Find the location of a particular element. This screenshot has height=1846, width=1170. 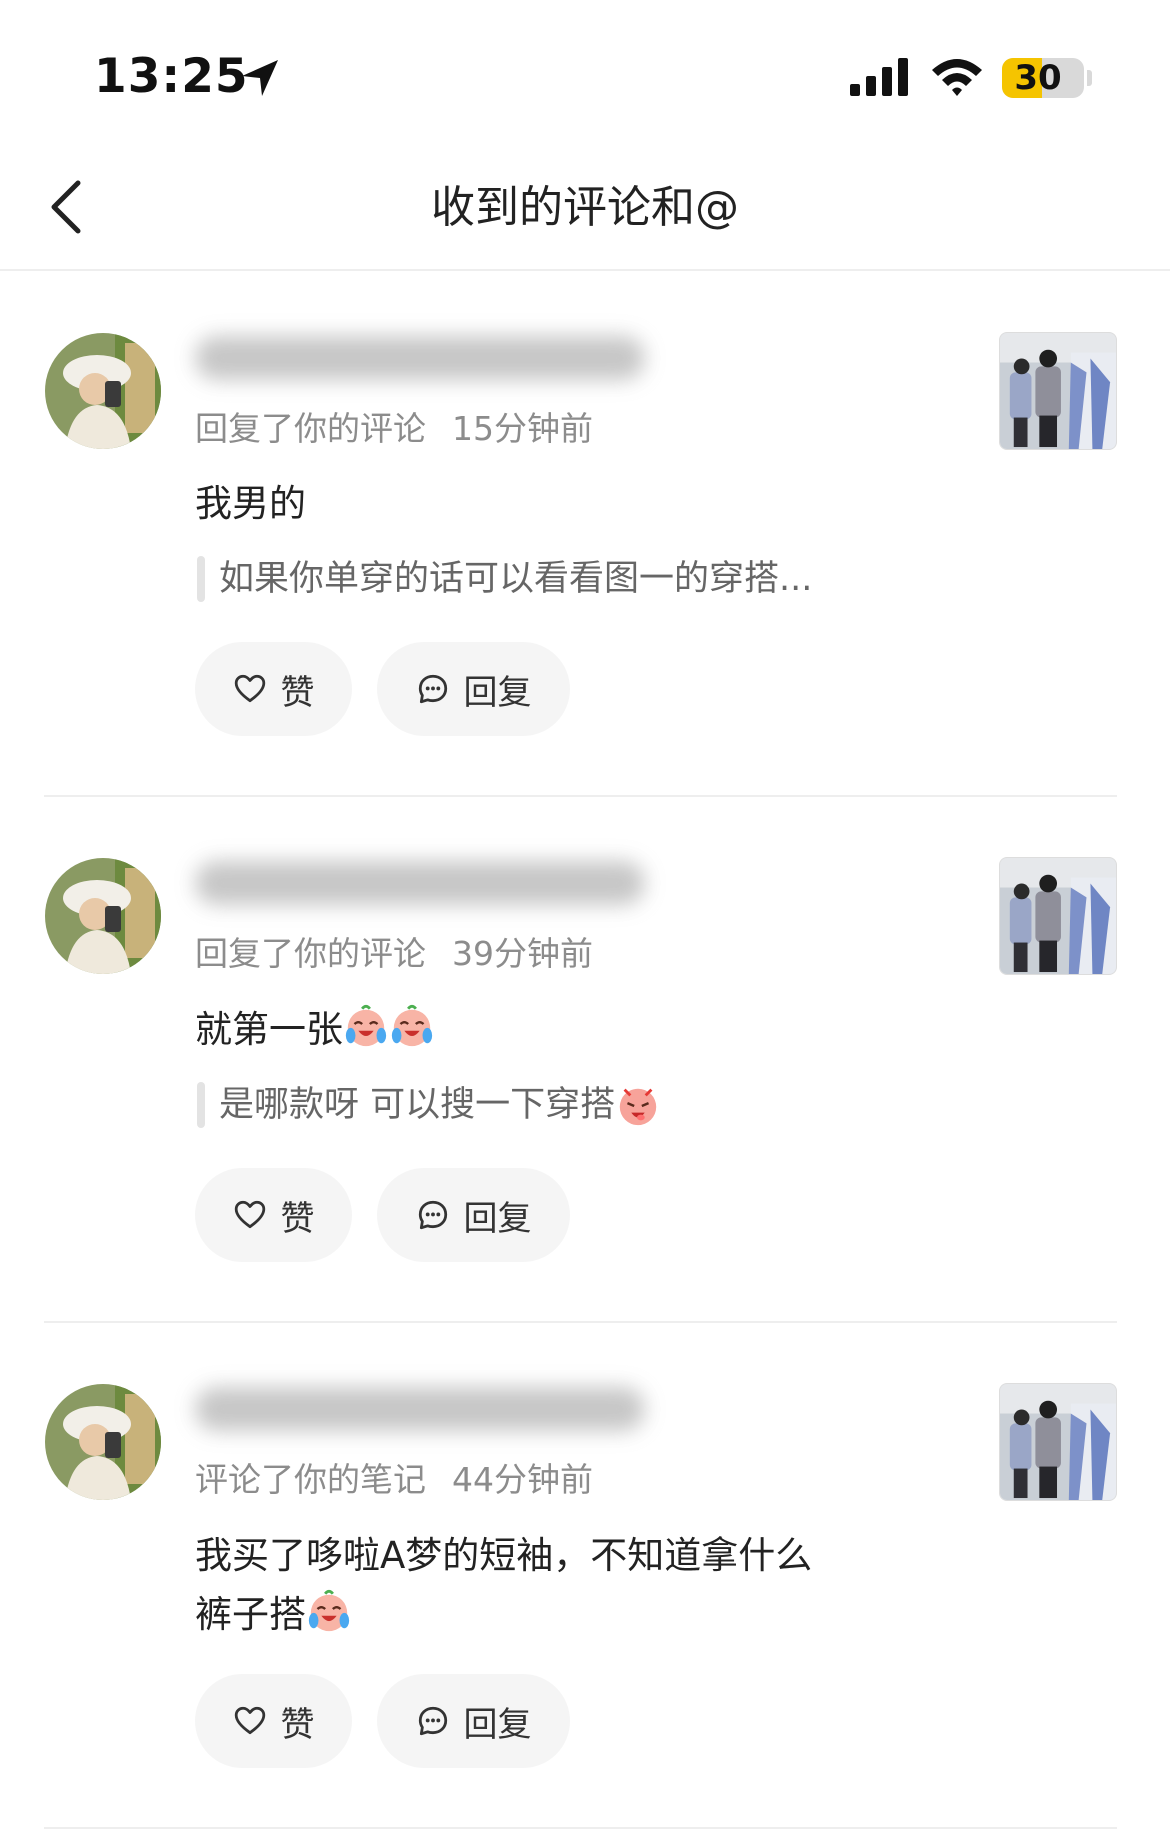

page-title: 收到的评论和@ is located at coordinates (585, 207).